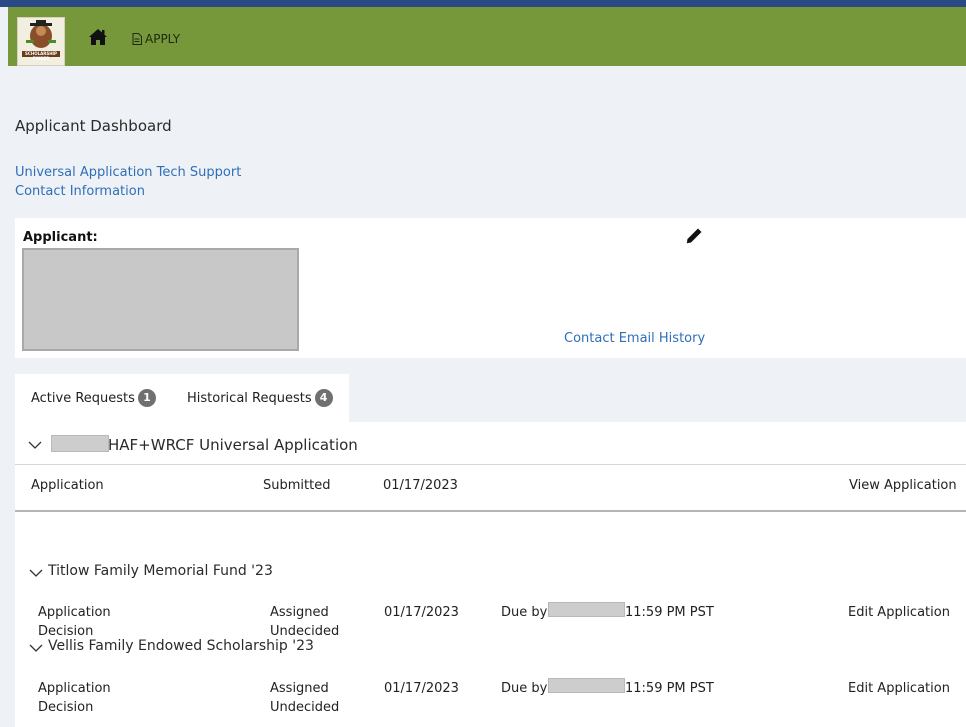 The height and width of the screenshot is (727, 966). I want to click on sub-request-title: Vellis Family Endowed Scholarship '23, so click(181, 646).